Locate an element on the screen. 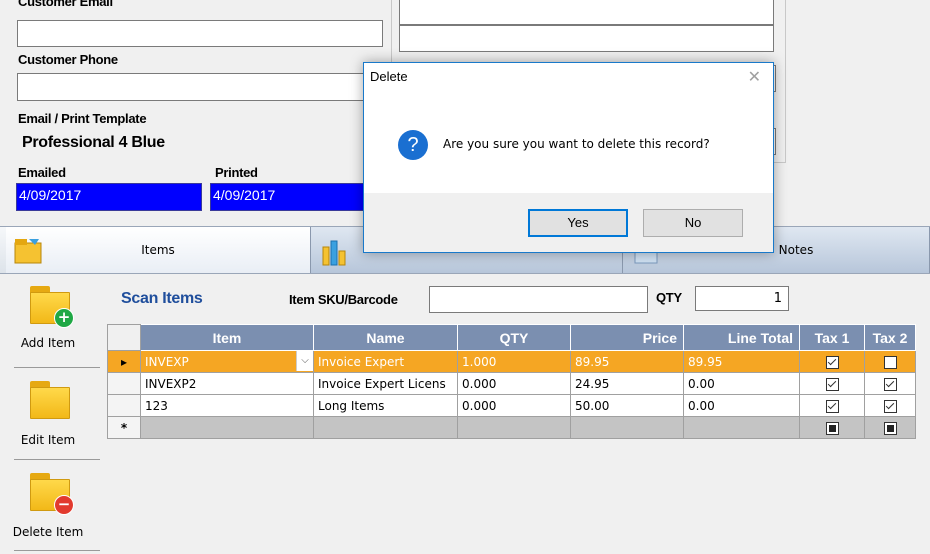 The image size is (930, 554). dialog-title: Delete is located at coordinates (389, 76).